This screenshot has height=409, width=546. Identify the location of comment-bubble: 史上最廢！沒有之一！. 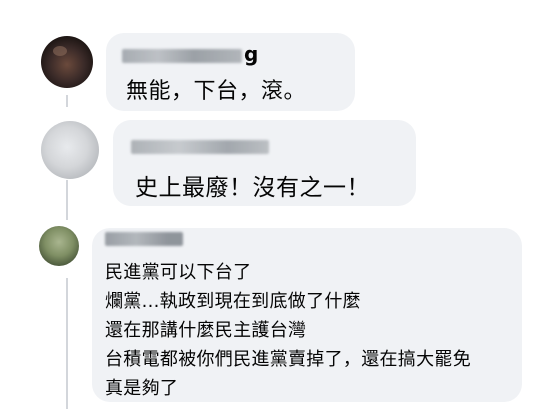
(264, 163).